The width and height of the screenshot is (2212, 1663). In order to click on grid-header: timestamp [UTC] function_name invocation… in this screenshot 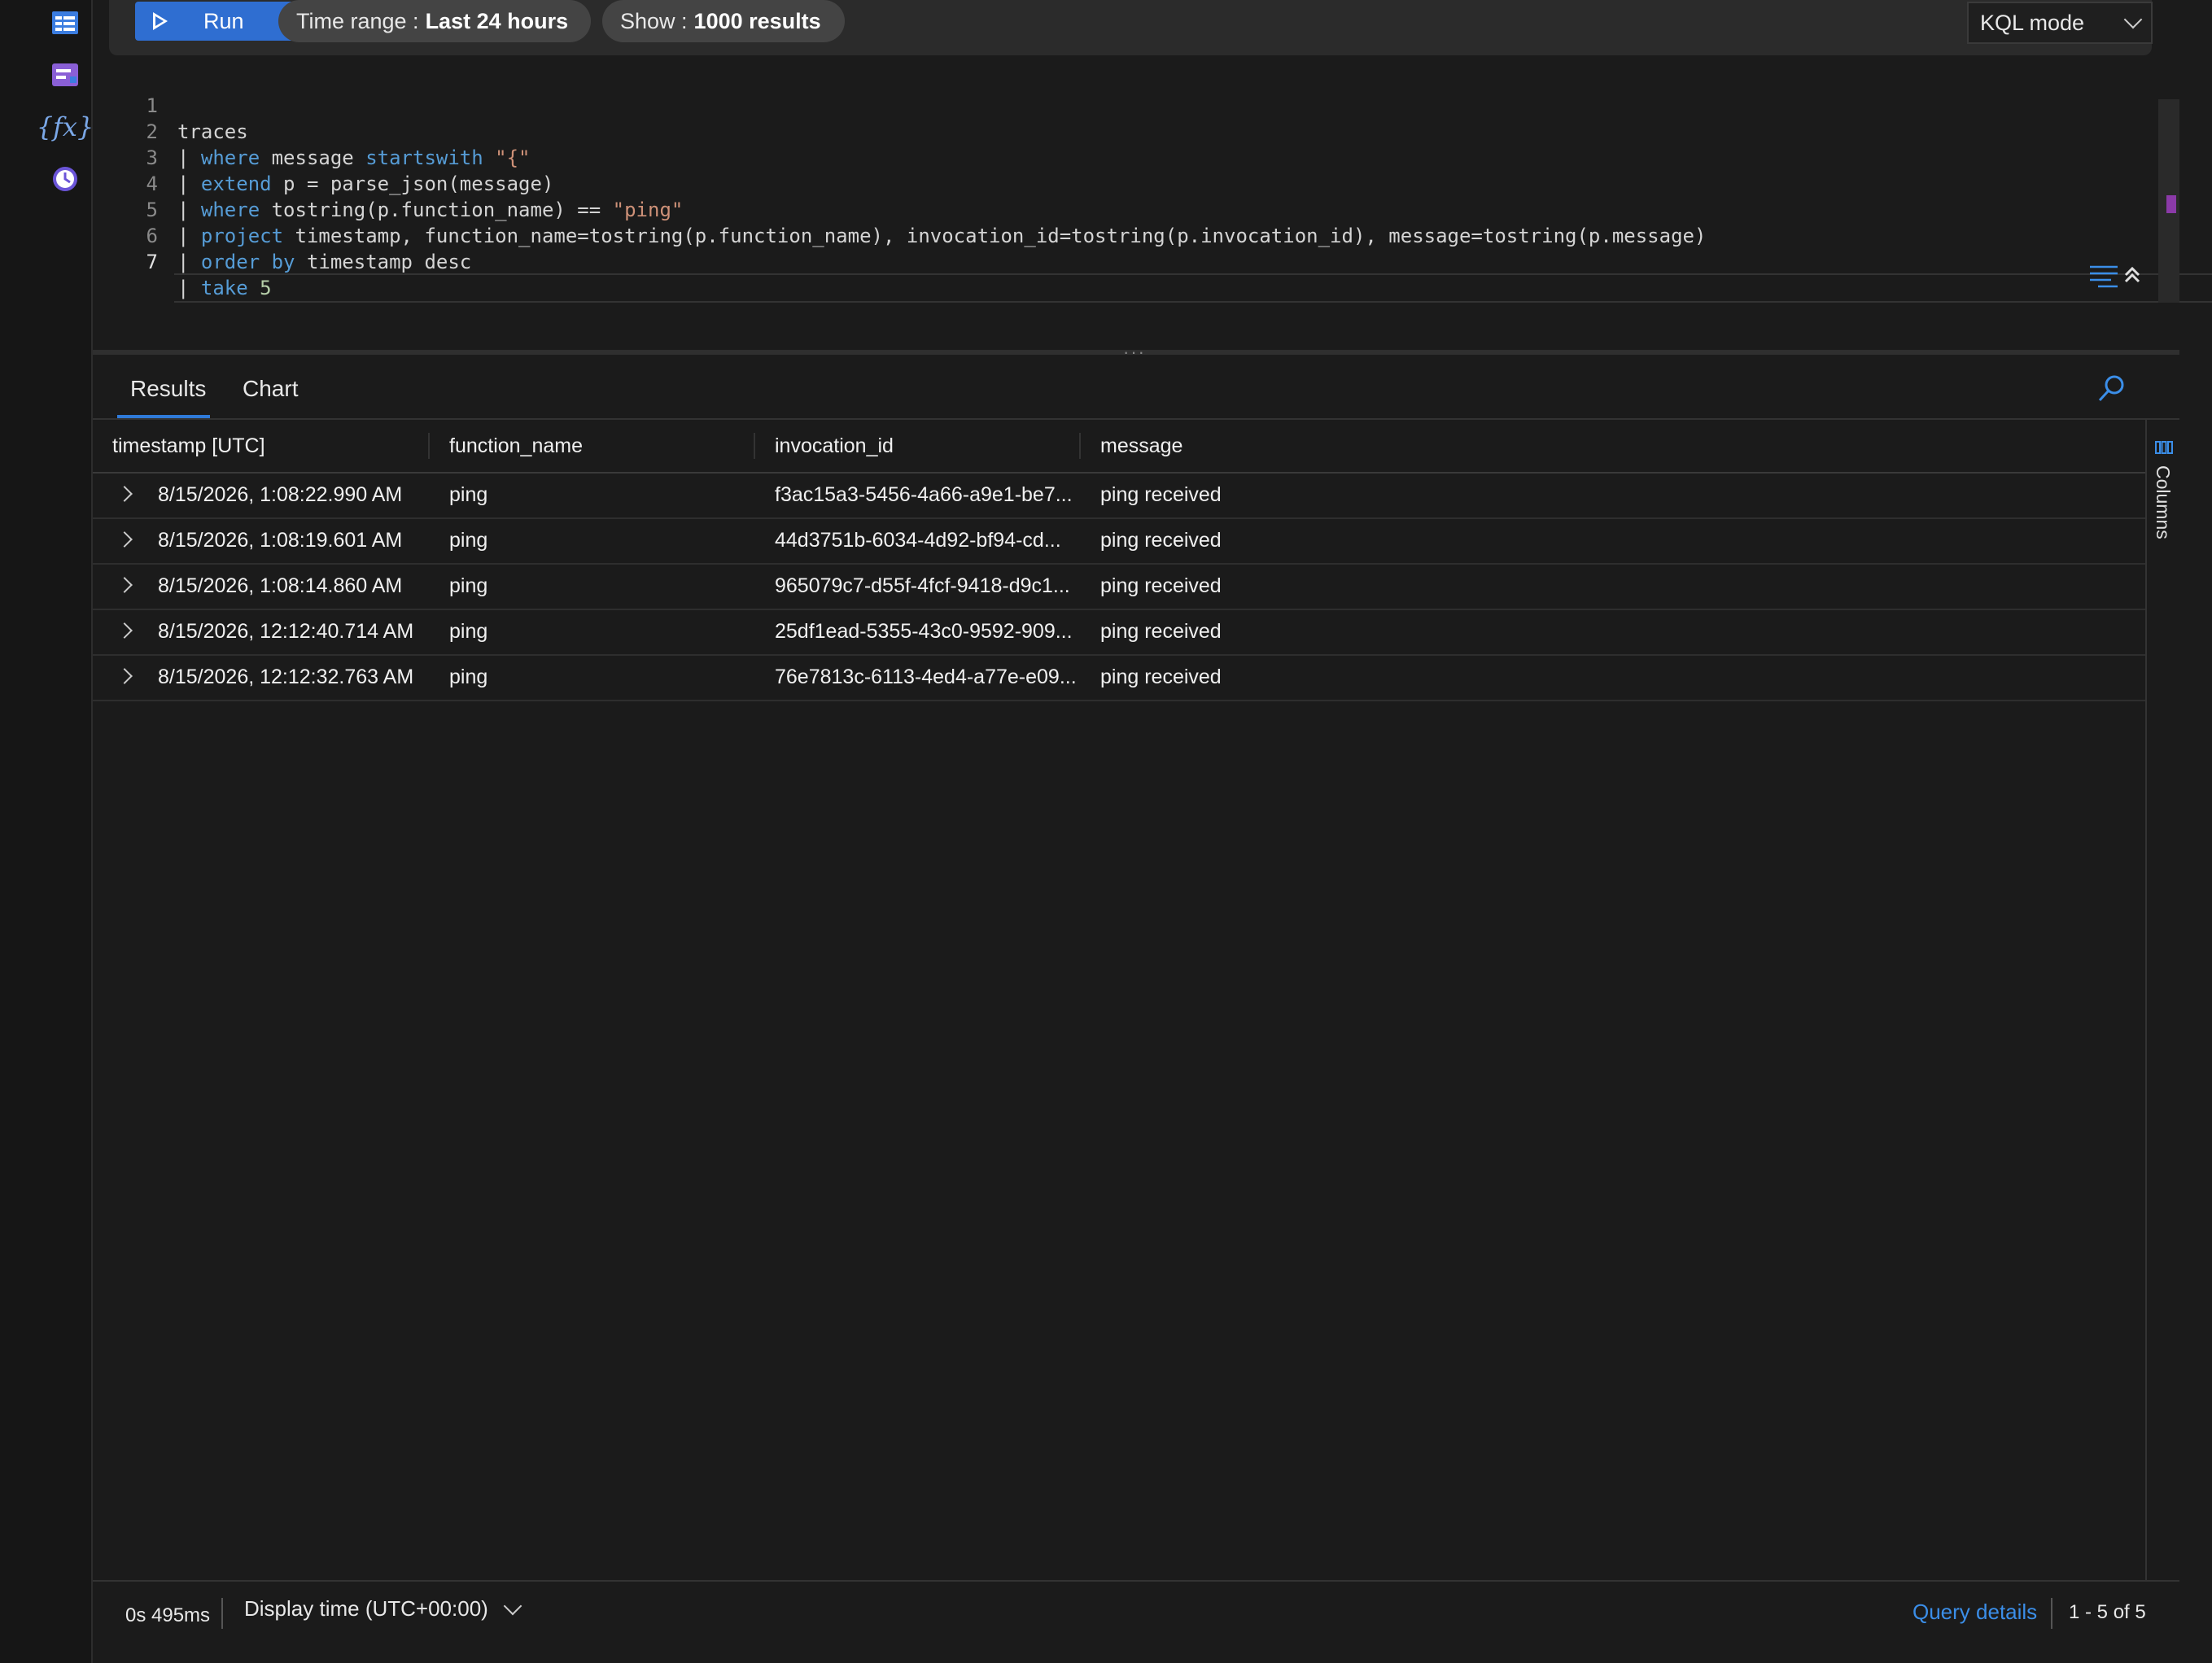, I will do `click(1119, 447)`.